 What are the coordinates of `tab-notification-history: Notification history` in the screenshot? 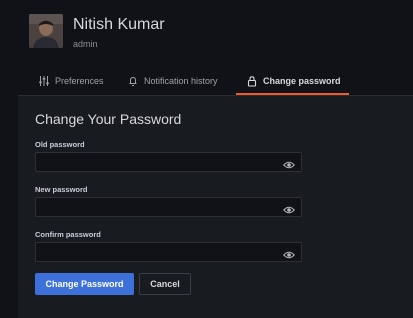 It's located at (172, 85).